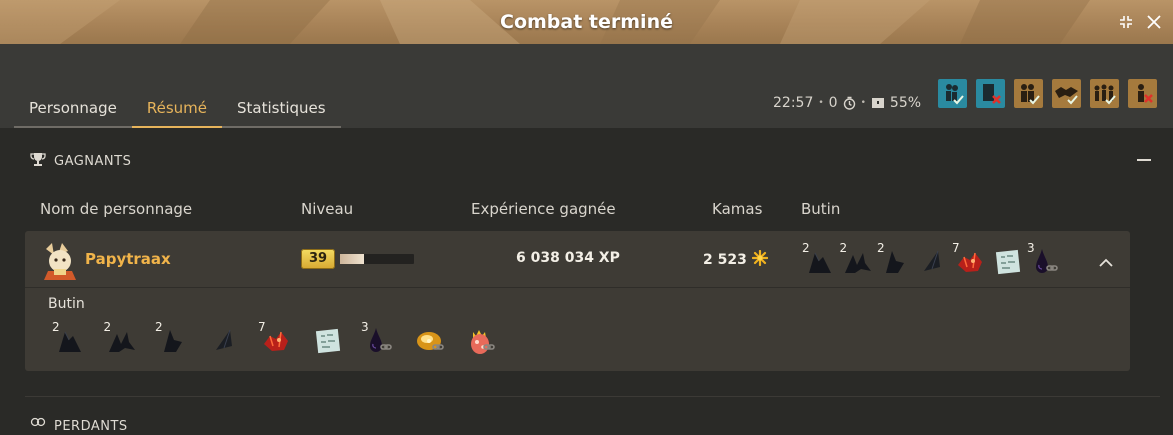 The height and width of the screenshot is (435, 1173). What do you see at coordinates (281, 113) in the screenshot?
I see `tab-statistiques: Statistiques` at bounding box center [281, 113].